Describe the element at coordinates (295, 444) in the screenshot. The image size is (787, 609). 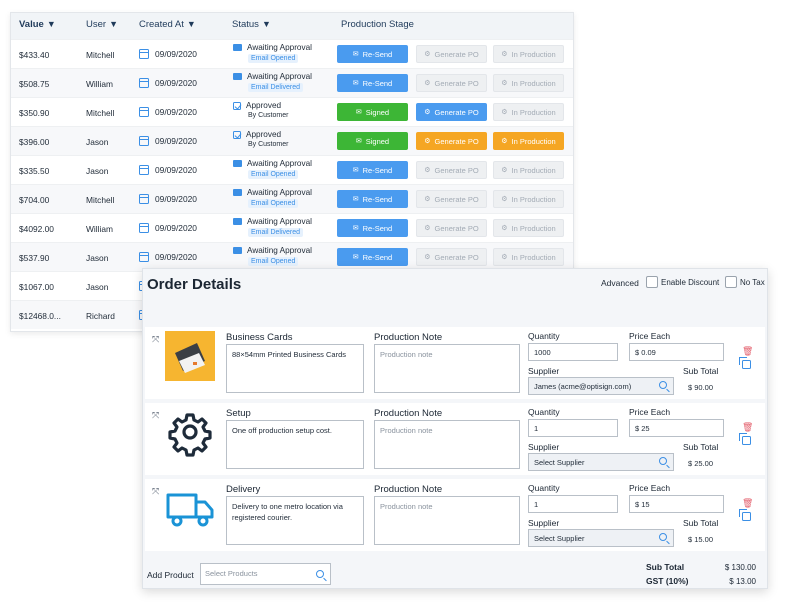
I see `item-description-textarea: One off production setup cost.` at that location.